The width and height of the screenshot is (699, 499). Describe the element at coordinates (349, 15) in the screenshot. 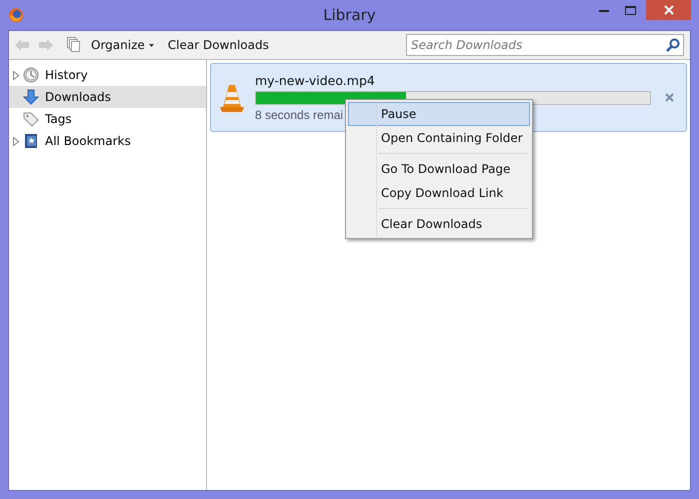

I see `window-title: Library` at that location.